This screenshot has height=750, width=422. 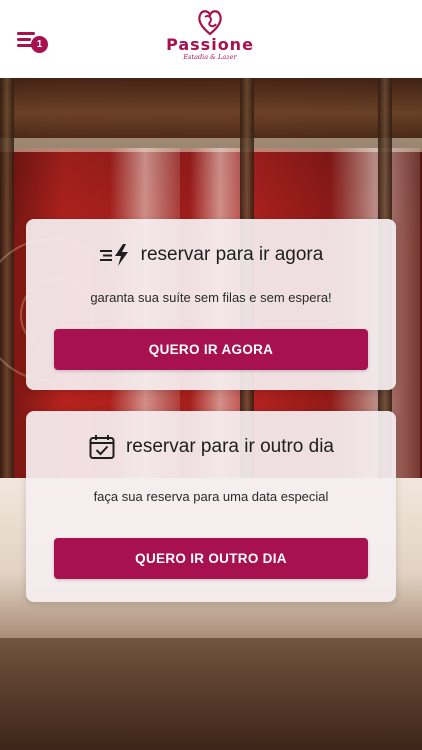 What do you see at coordinates (113, 255) in the screenshot?
I see `fast-lightning-icon` at bounding box center [113, 255].